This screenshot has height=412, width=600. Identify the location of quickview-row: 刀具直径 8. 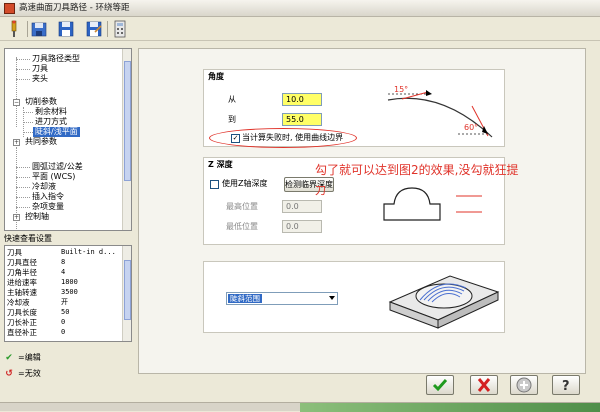
(36, 262).